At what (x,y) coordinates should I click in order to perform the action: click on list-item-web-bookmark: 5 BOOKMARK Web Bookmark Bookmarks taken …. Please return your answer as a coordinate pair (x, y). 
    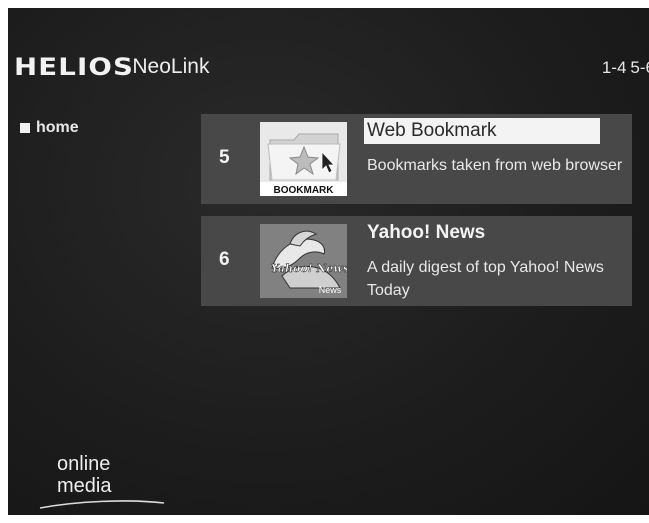
    Looking at the image, I should click on (416, 159).